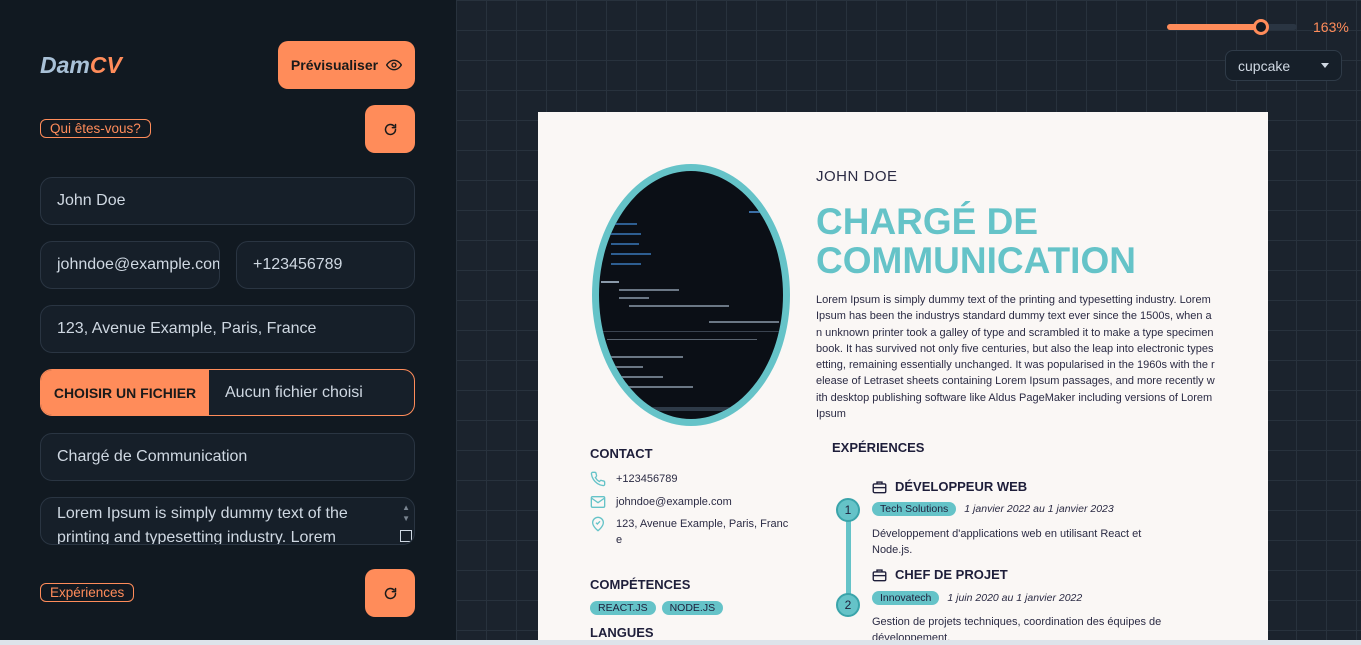 The width and height of the screenshot is (1361, 645). Describe the element at coordinates (961, 486) in the screenshot. I see `experience-title-text: DÉVELOPPEUR WEB` at that location.